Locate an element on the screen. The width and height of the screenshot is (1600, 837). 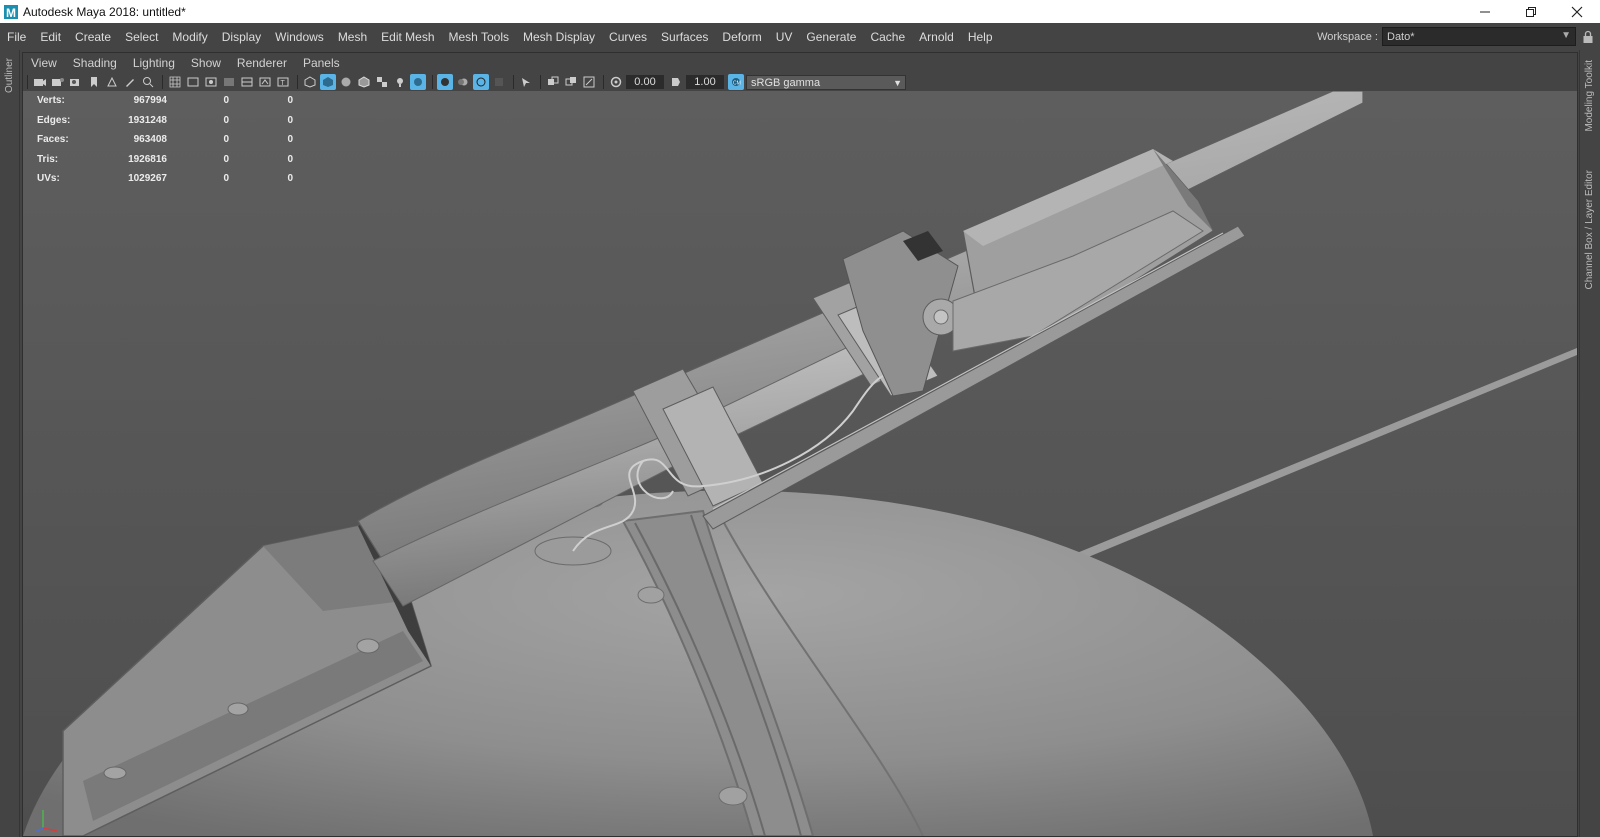
menu-cache: Cache is located at coordinates (887, 37).